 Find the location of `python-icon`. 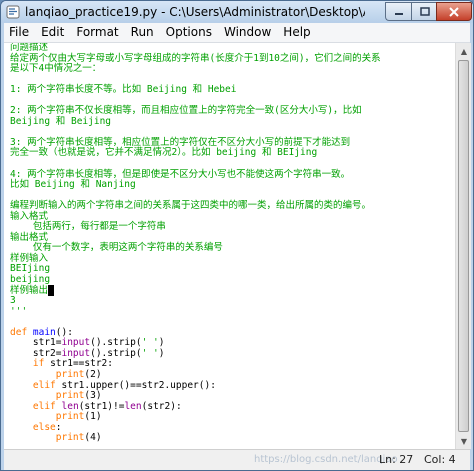

python-icon is located at coordinates (13, 12).